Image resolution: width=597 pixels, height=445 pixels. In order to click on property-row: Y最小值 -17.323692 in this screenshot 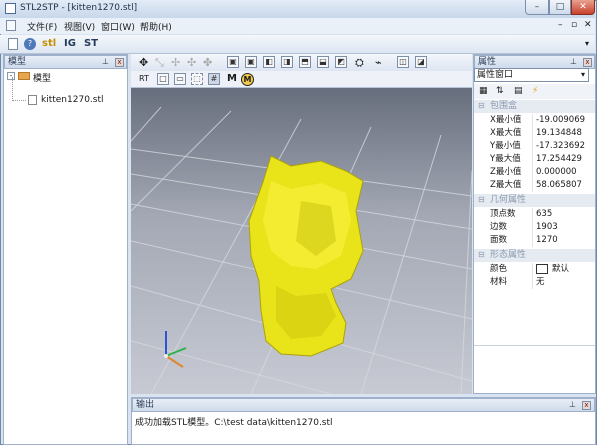, I will do `click(534, 146)`.